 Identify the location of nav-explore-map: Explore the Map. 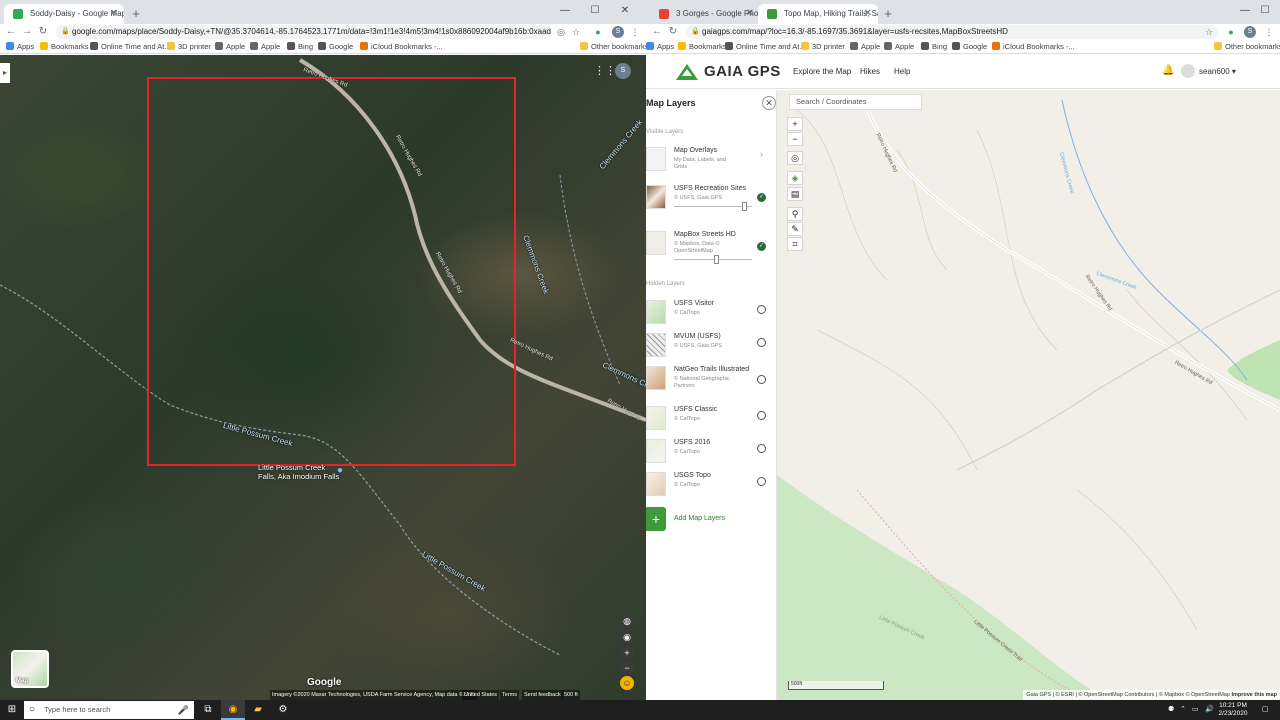
(822, 71).